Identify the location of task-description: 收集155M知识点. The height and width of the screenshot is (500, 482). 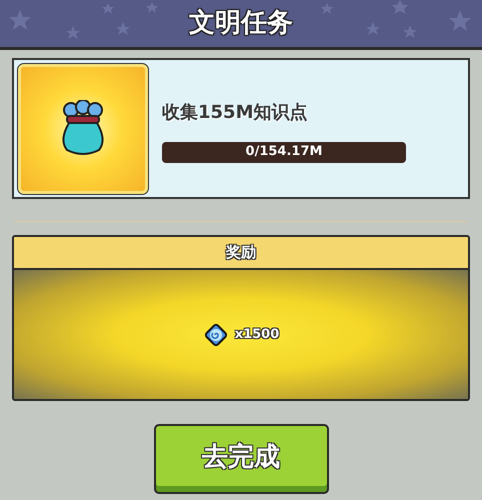
(235, 112).